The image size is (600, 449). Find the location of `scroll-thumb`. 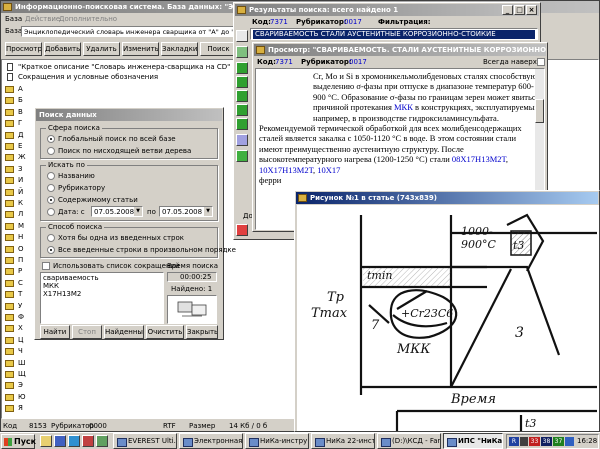

scroll-thumb is located at coordinates (539, 111).